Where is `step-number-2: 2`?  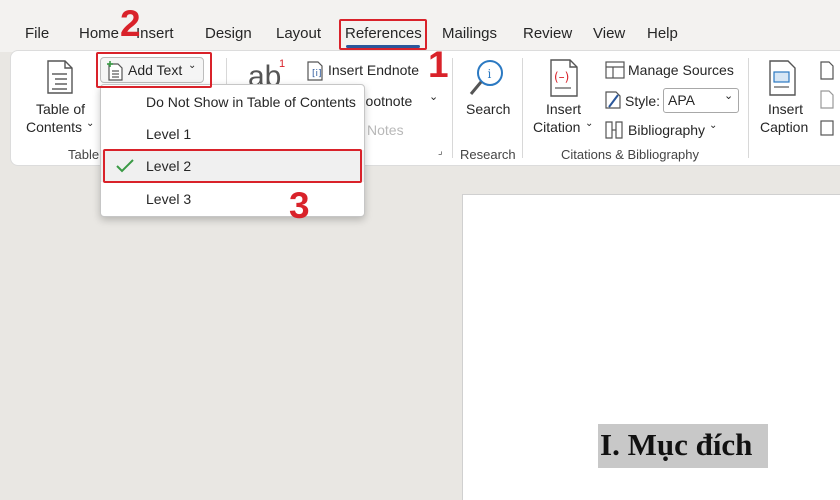
step-number-2: 2 is located at coordinates (130, 23).